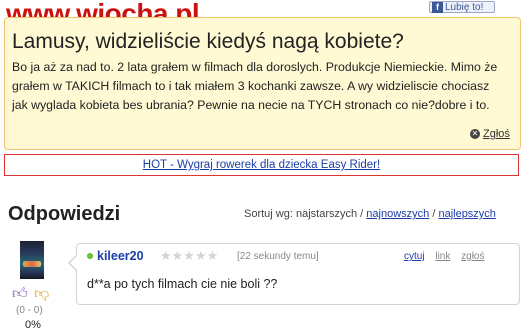  I want to click on thumb-up-icon: 👍︎, so click(20, 294).